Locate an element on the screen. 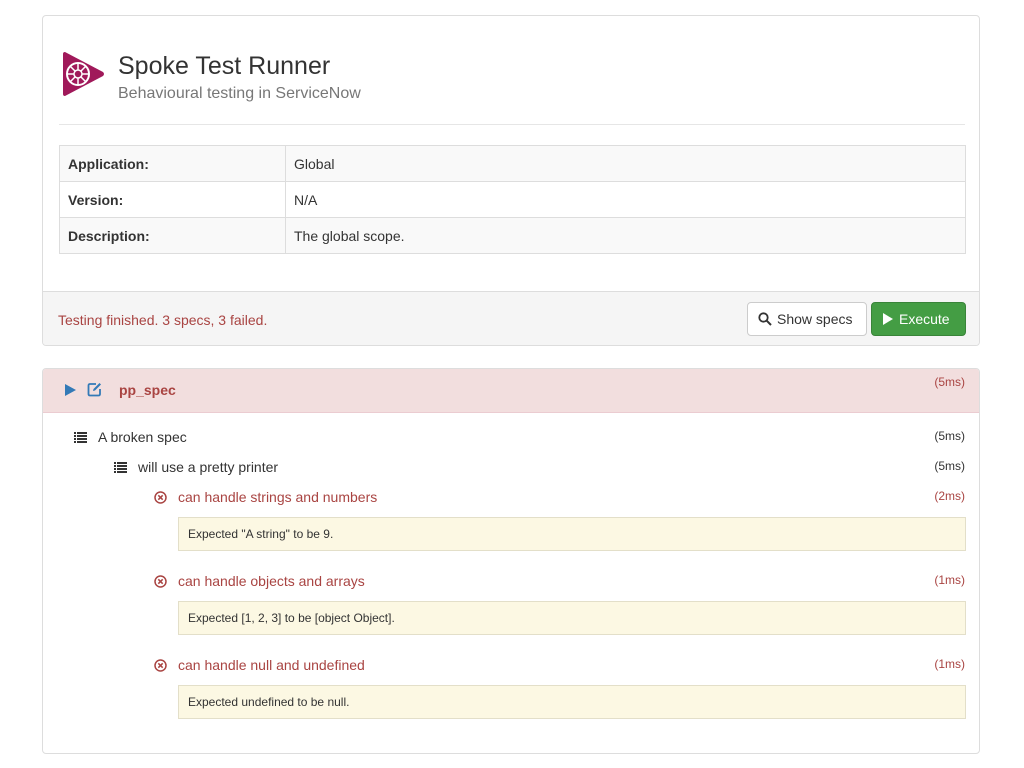 The image size is (1024, 768). suite-row: A broken spec (5ms) is located at coordinates (511, 440).